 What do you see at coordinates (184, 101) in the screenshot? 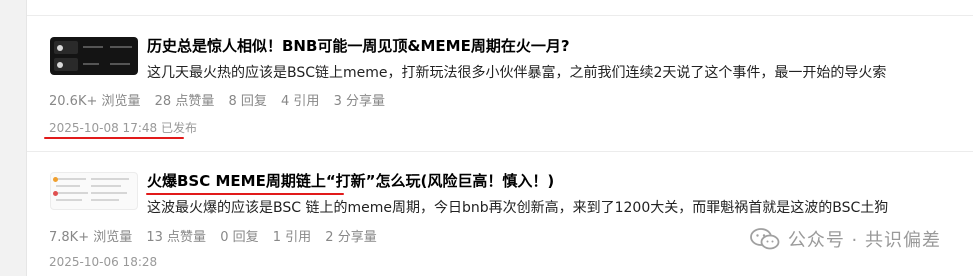
I see `likes-count: 28 点赞量` at bounding box center [184, 101].